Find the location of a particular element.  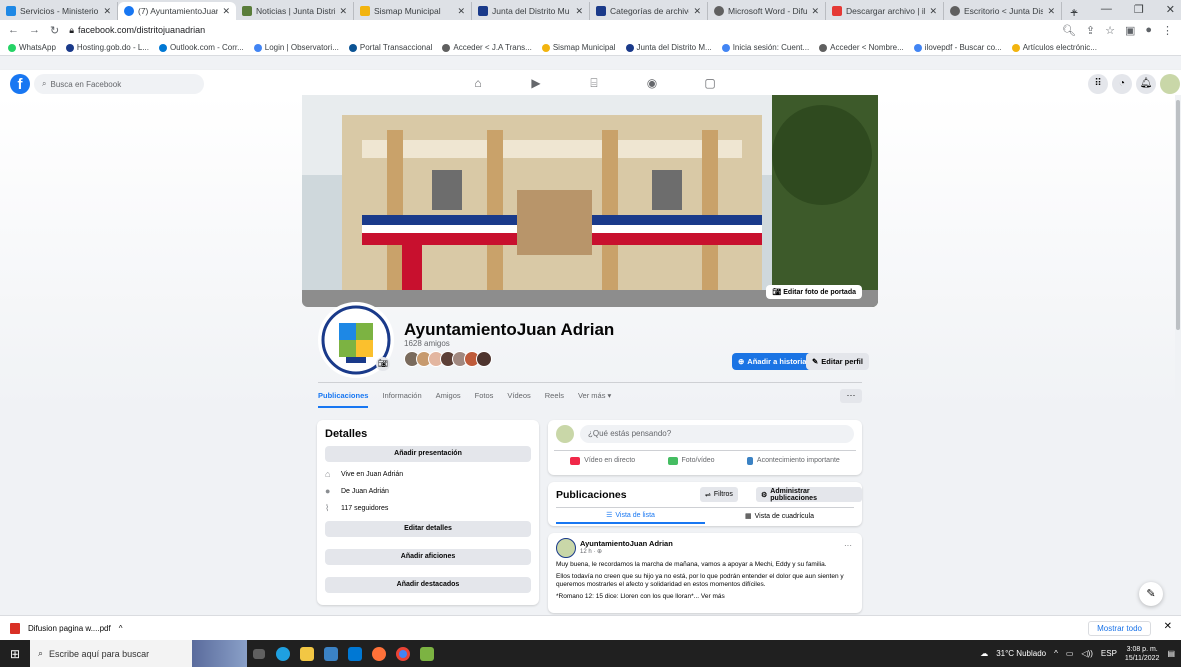

bookmark-item: WhatsApp is located at coordinates (32, 47).